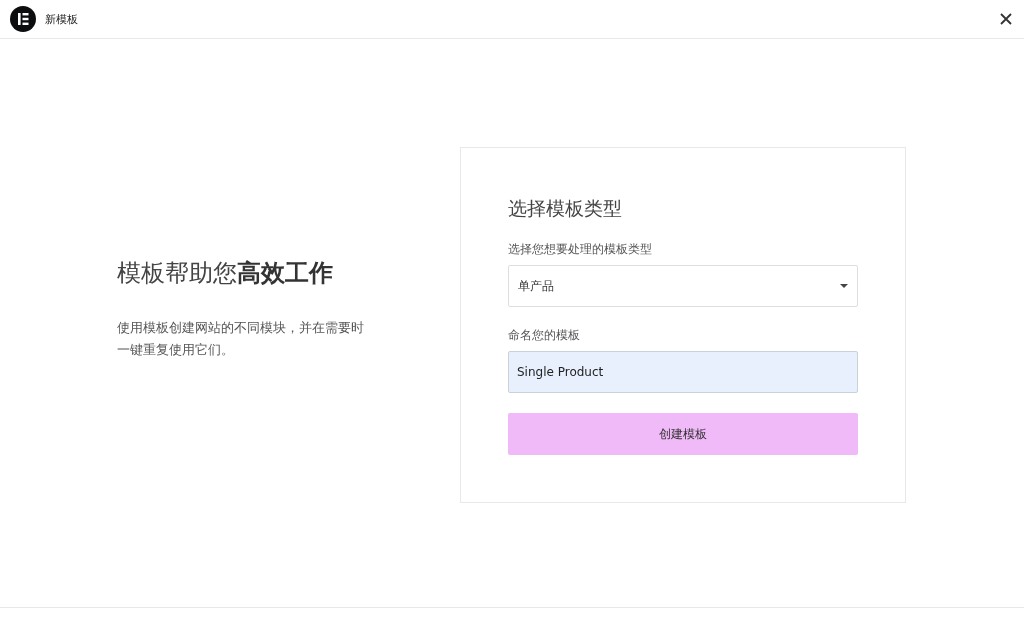  I want to click on caret-icon, so click(844, 286).